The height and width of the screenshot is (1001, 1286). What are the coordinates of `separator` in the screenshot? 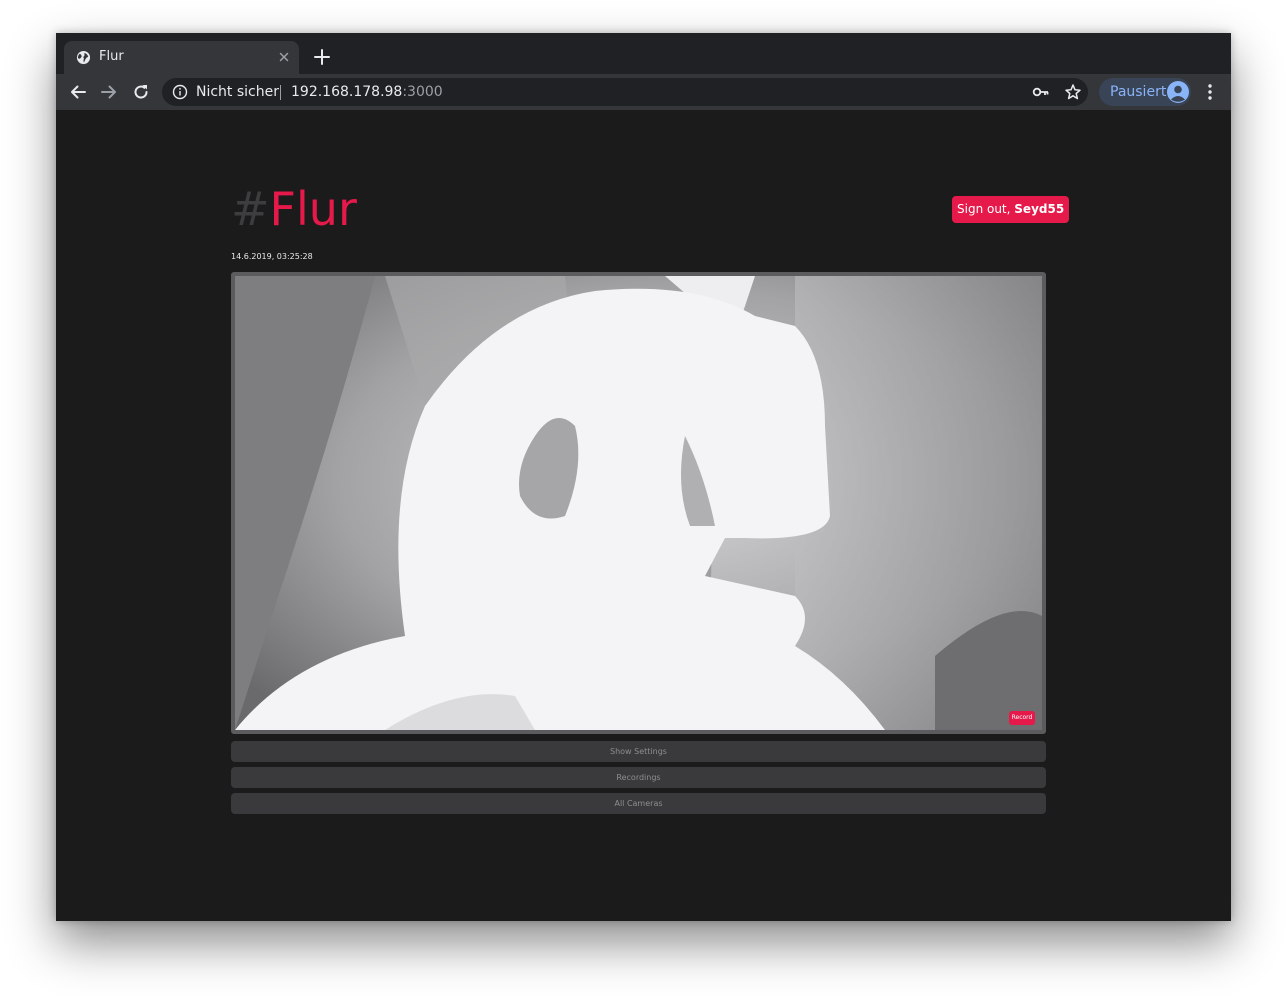 It's located at (280, 92).